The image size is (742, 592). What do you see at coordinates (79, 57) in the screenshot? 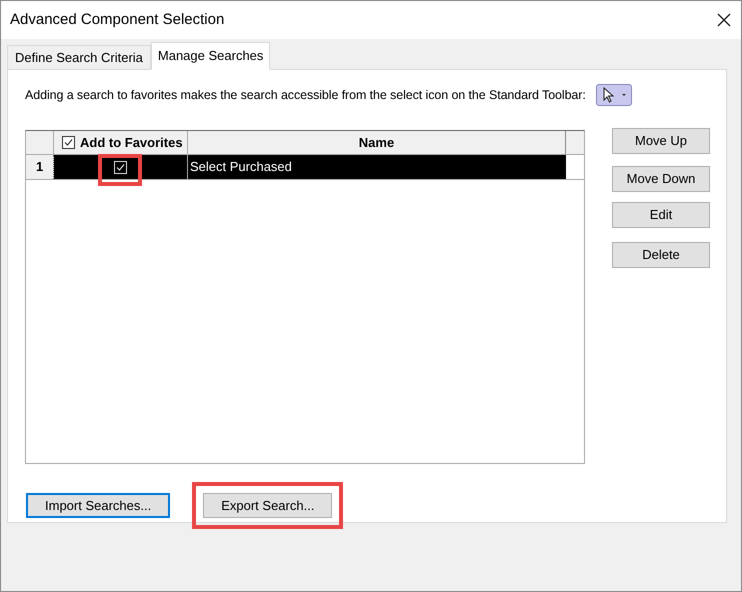
I see `tab: Define Search Criteria` at bounding box center [79, 57].